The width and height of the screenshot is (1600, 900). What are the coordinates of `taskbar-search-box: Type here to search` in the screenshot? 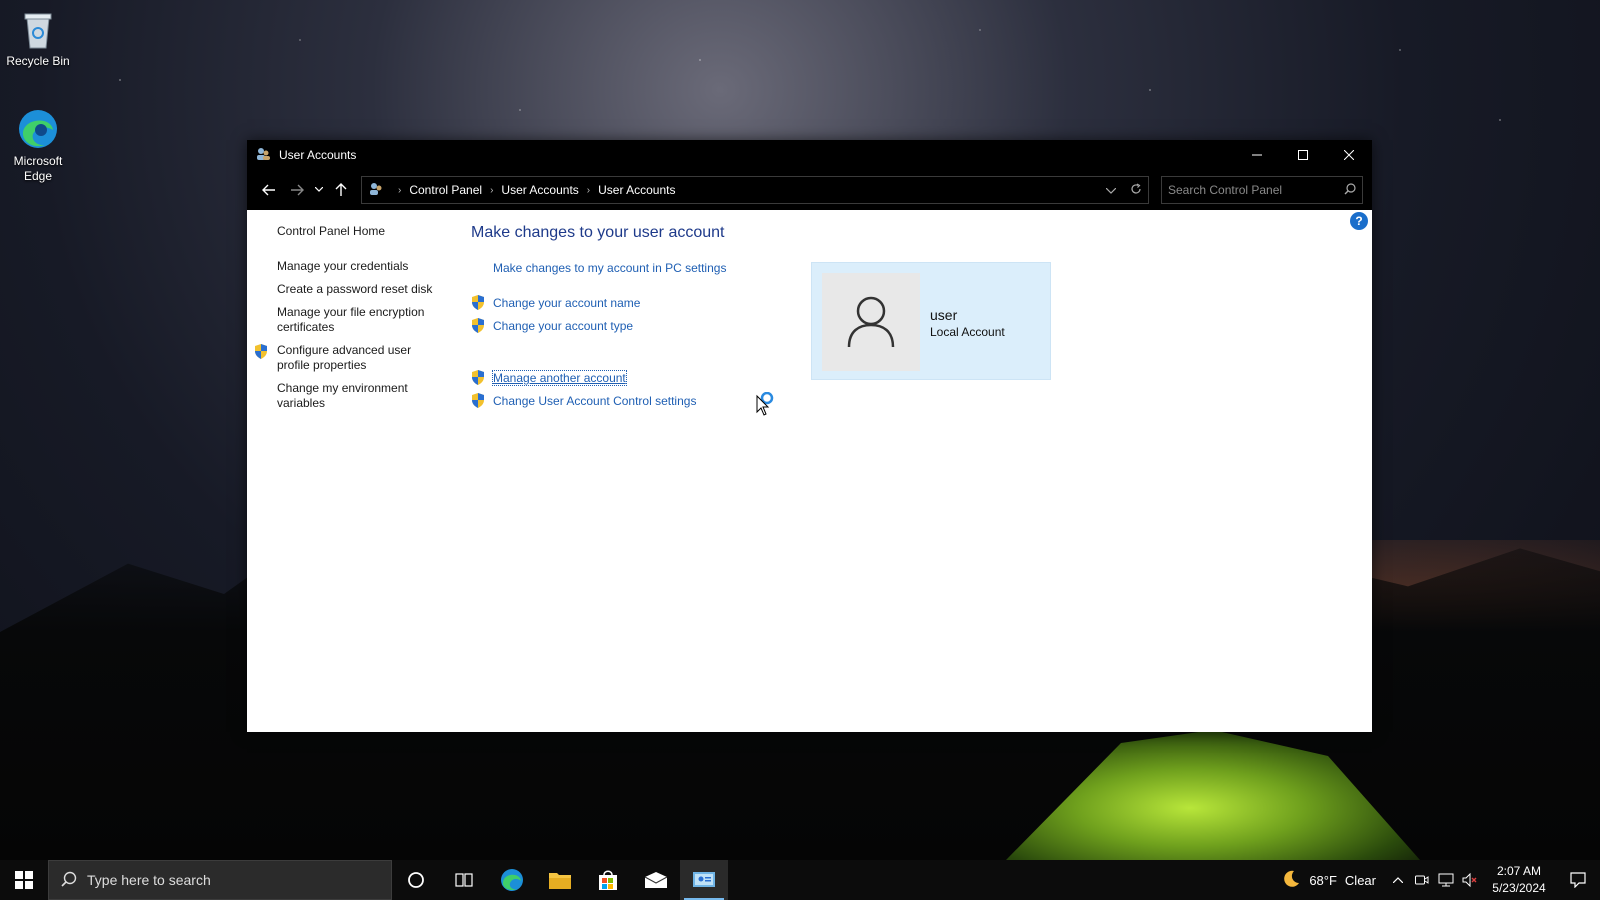 It's located at (220, 880).